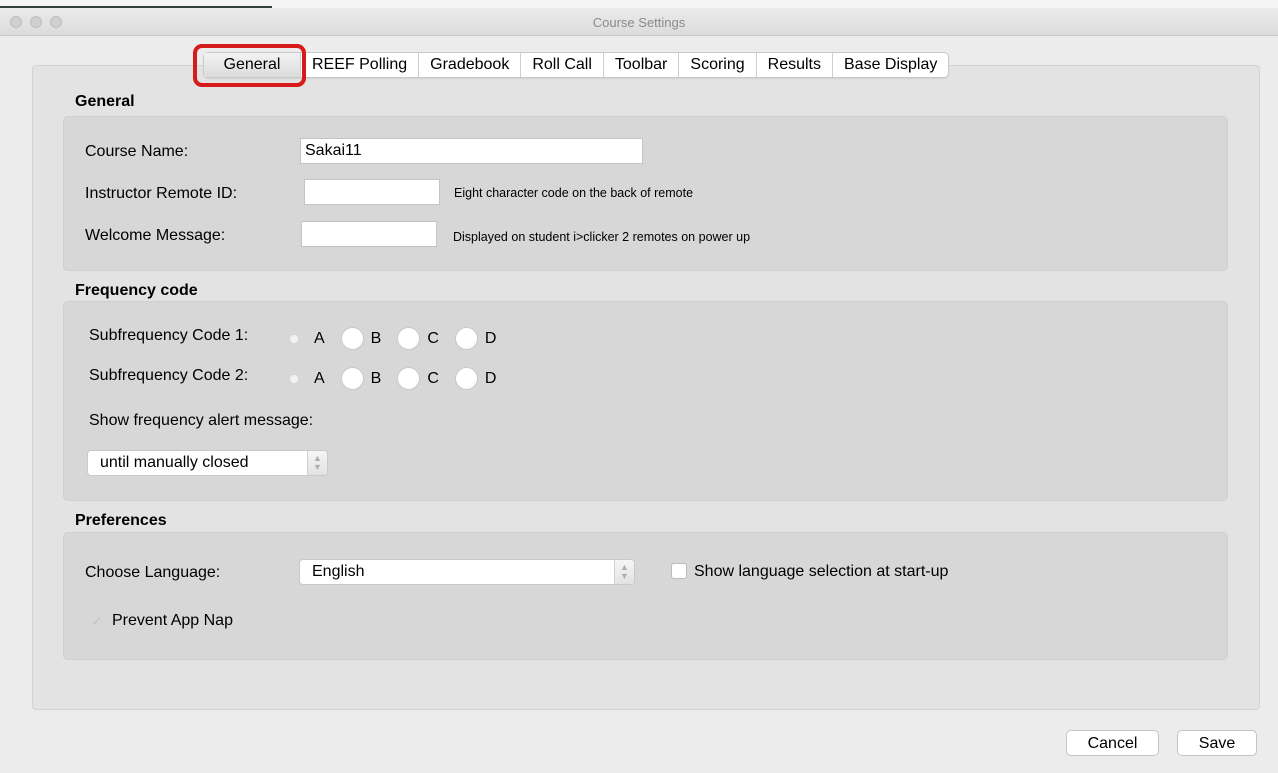 The image size is (1278, 773). I want to click on cancel-button: Cancel, so click(1112, 743).